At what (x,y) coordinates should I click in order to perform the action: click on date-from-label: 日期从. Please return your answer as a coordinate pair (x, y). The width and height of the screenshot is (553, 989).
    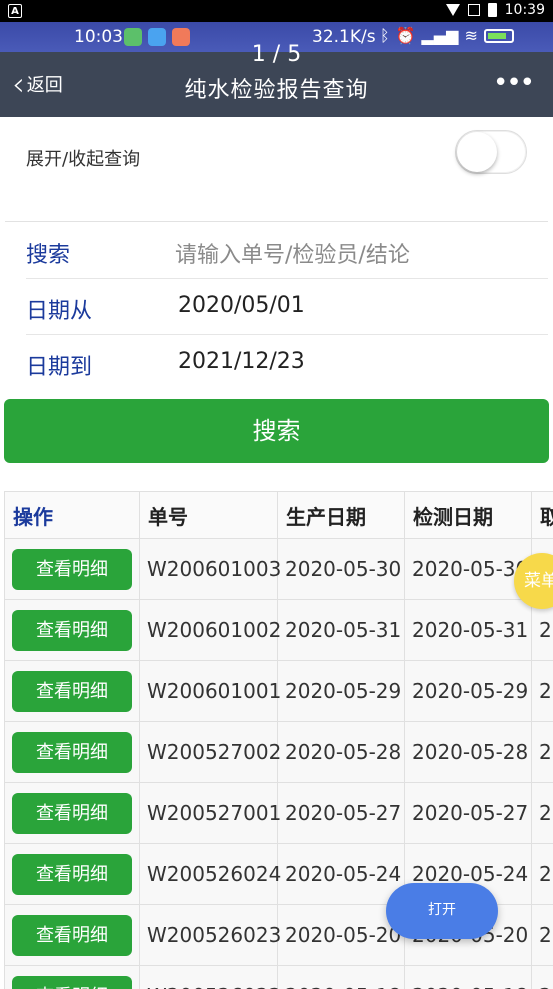
    Looking at the image, I should click on (59, 311).